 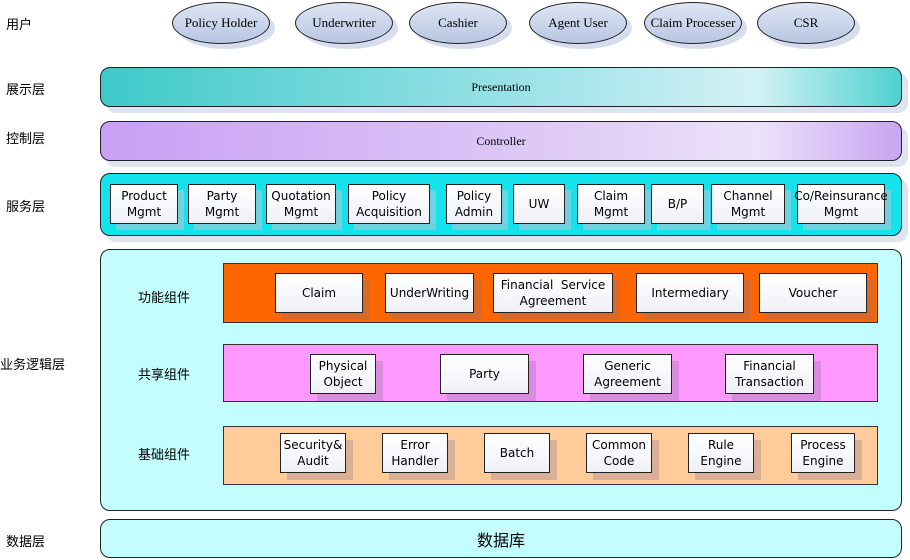 I want to click on service-box: Policy Acquisition, so click(x=389, y=204).